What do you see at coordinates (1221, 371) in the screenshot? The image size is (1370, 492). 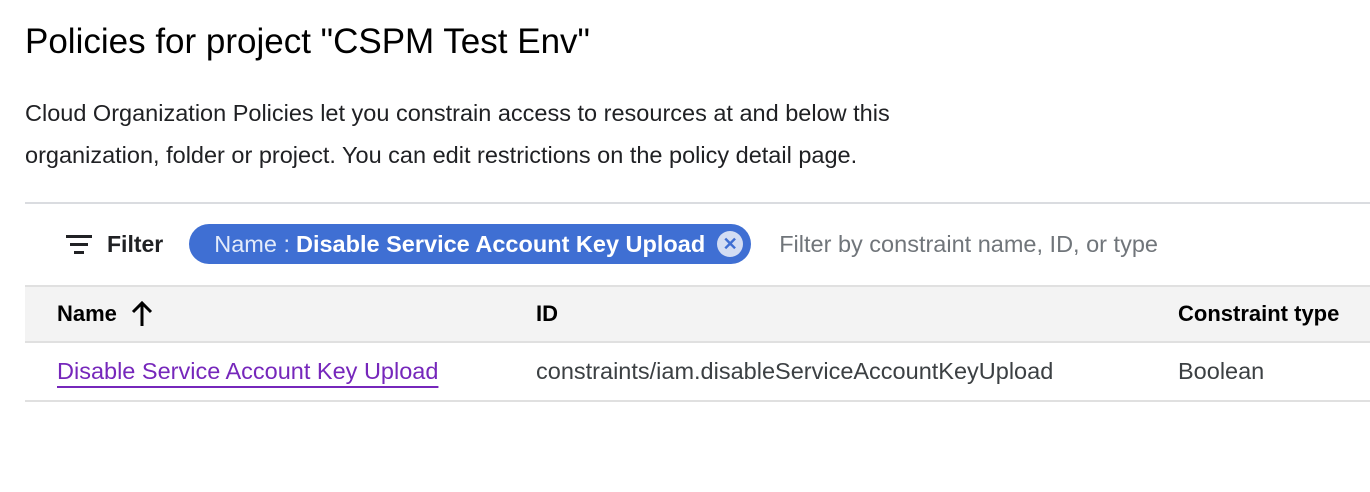 I see `policy-constraint-type: Boolean` at bounding box center [1221, 371].